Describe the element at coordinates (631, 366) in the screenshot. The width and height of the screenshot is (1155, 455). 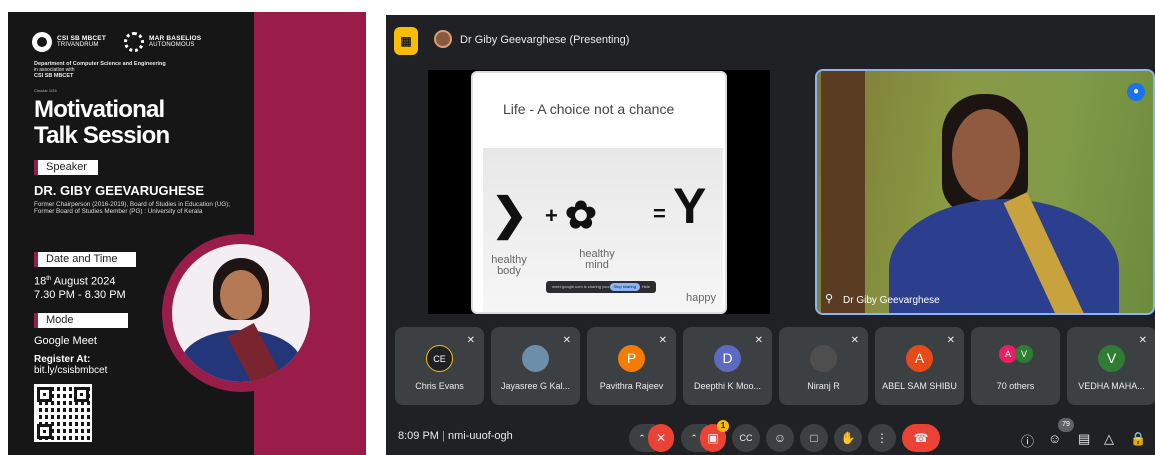
I see `participant-tile: ✕ P Pavithra Rajeev` at that location.